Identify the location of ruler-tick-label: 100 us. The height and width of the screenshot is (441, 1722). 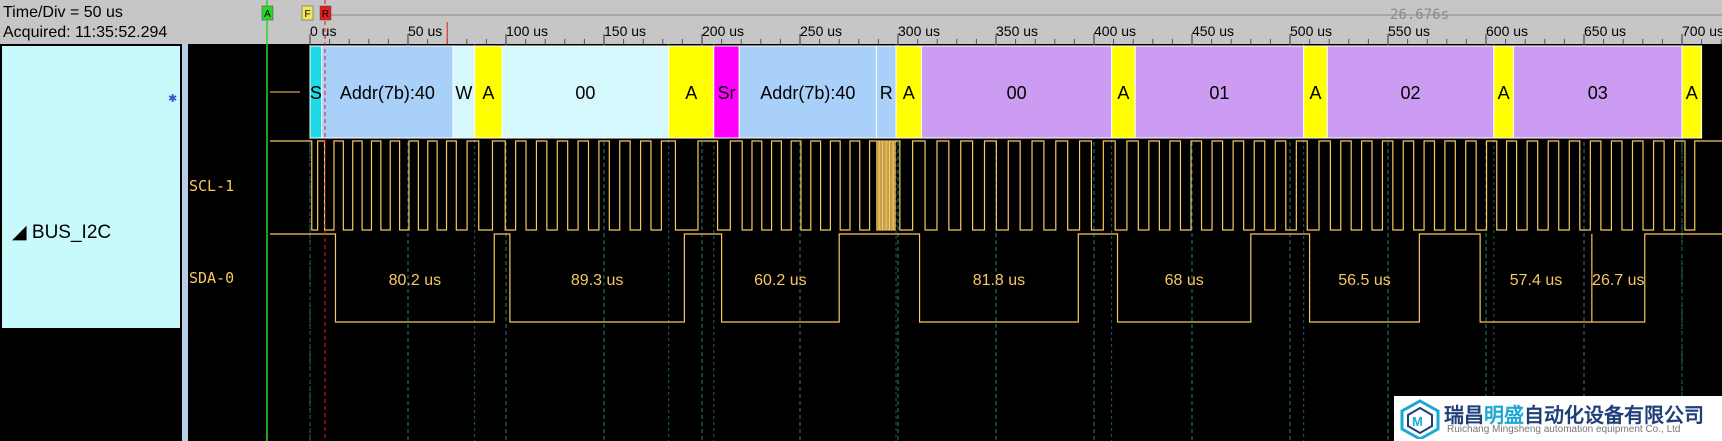
(527, 31).